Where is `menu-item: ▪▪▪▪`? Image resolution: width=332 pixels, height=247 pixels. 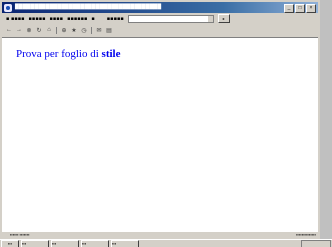 menu-item: ▪▪▪▪ is located at coordinates (57, 19).